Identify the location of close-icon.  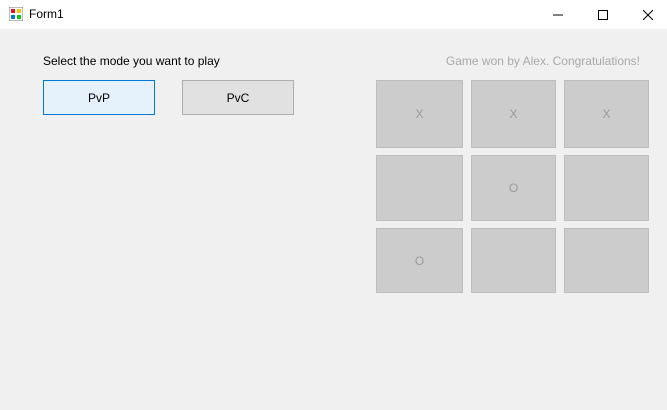
(648, 14).